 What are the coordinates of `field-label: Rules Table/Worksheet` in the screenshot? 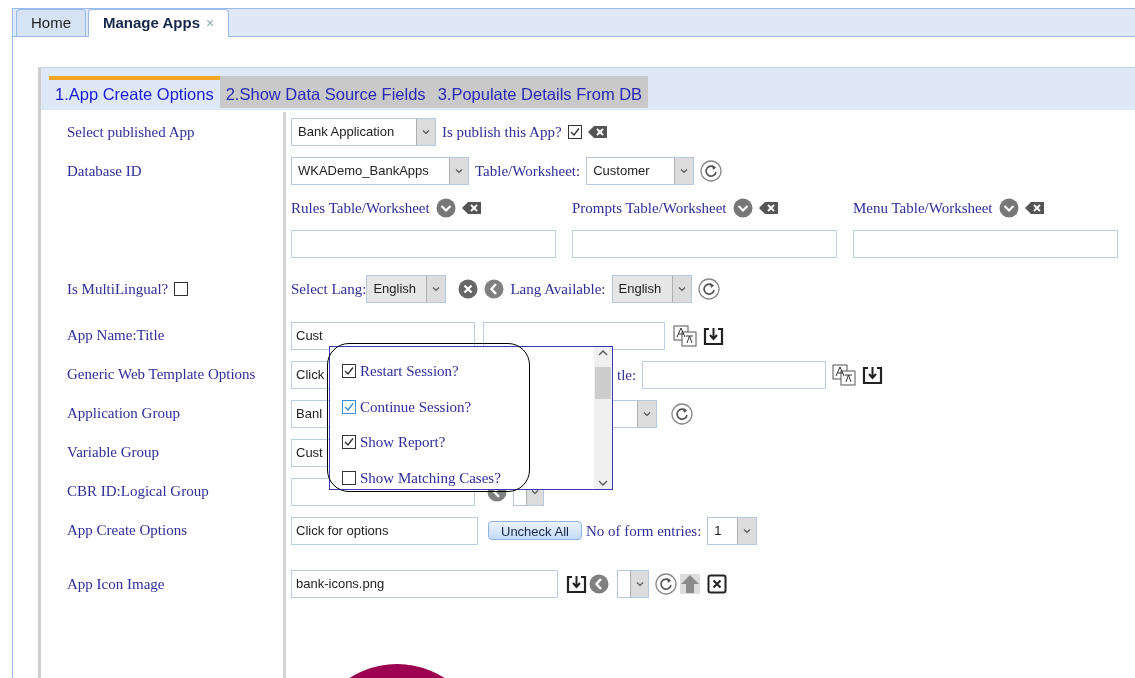 It's located at (360, 208).